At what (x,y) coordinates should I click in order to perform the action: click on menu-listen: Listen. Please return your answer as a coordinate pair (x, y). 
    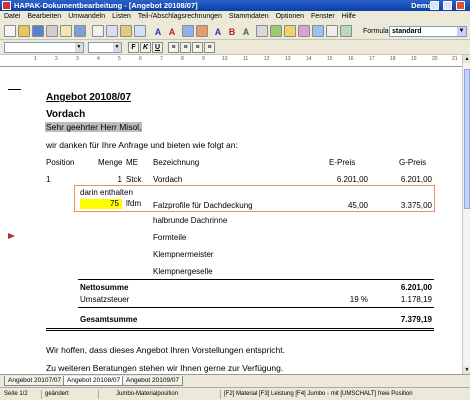
    Looking at the image, I should click on (121, 16).